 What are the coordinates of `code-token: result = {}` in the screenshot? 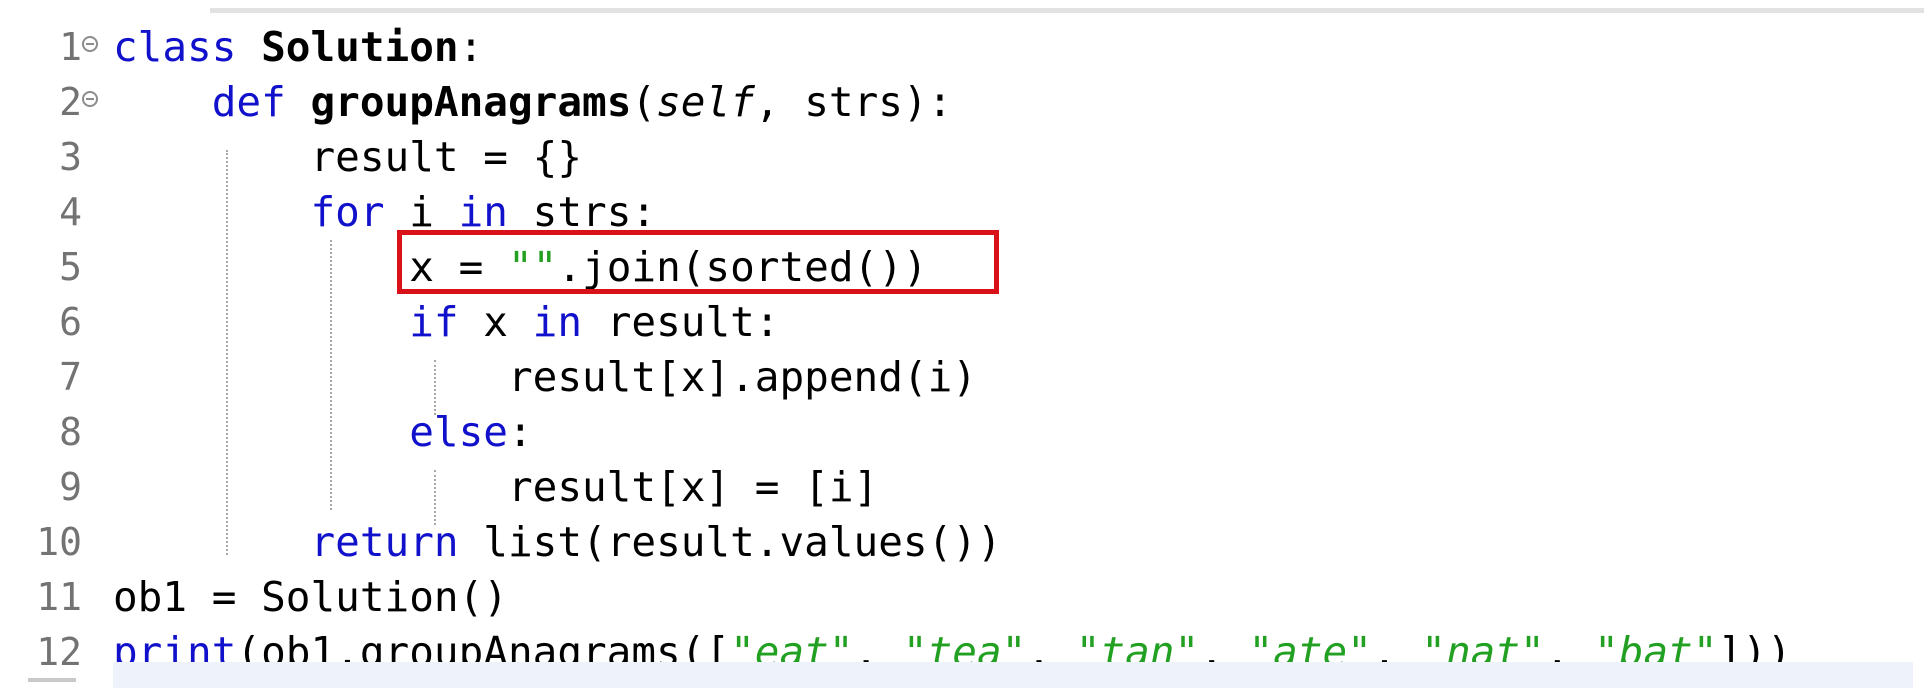 It's located at (347, 157).